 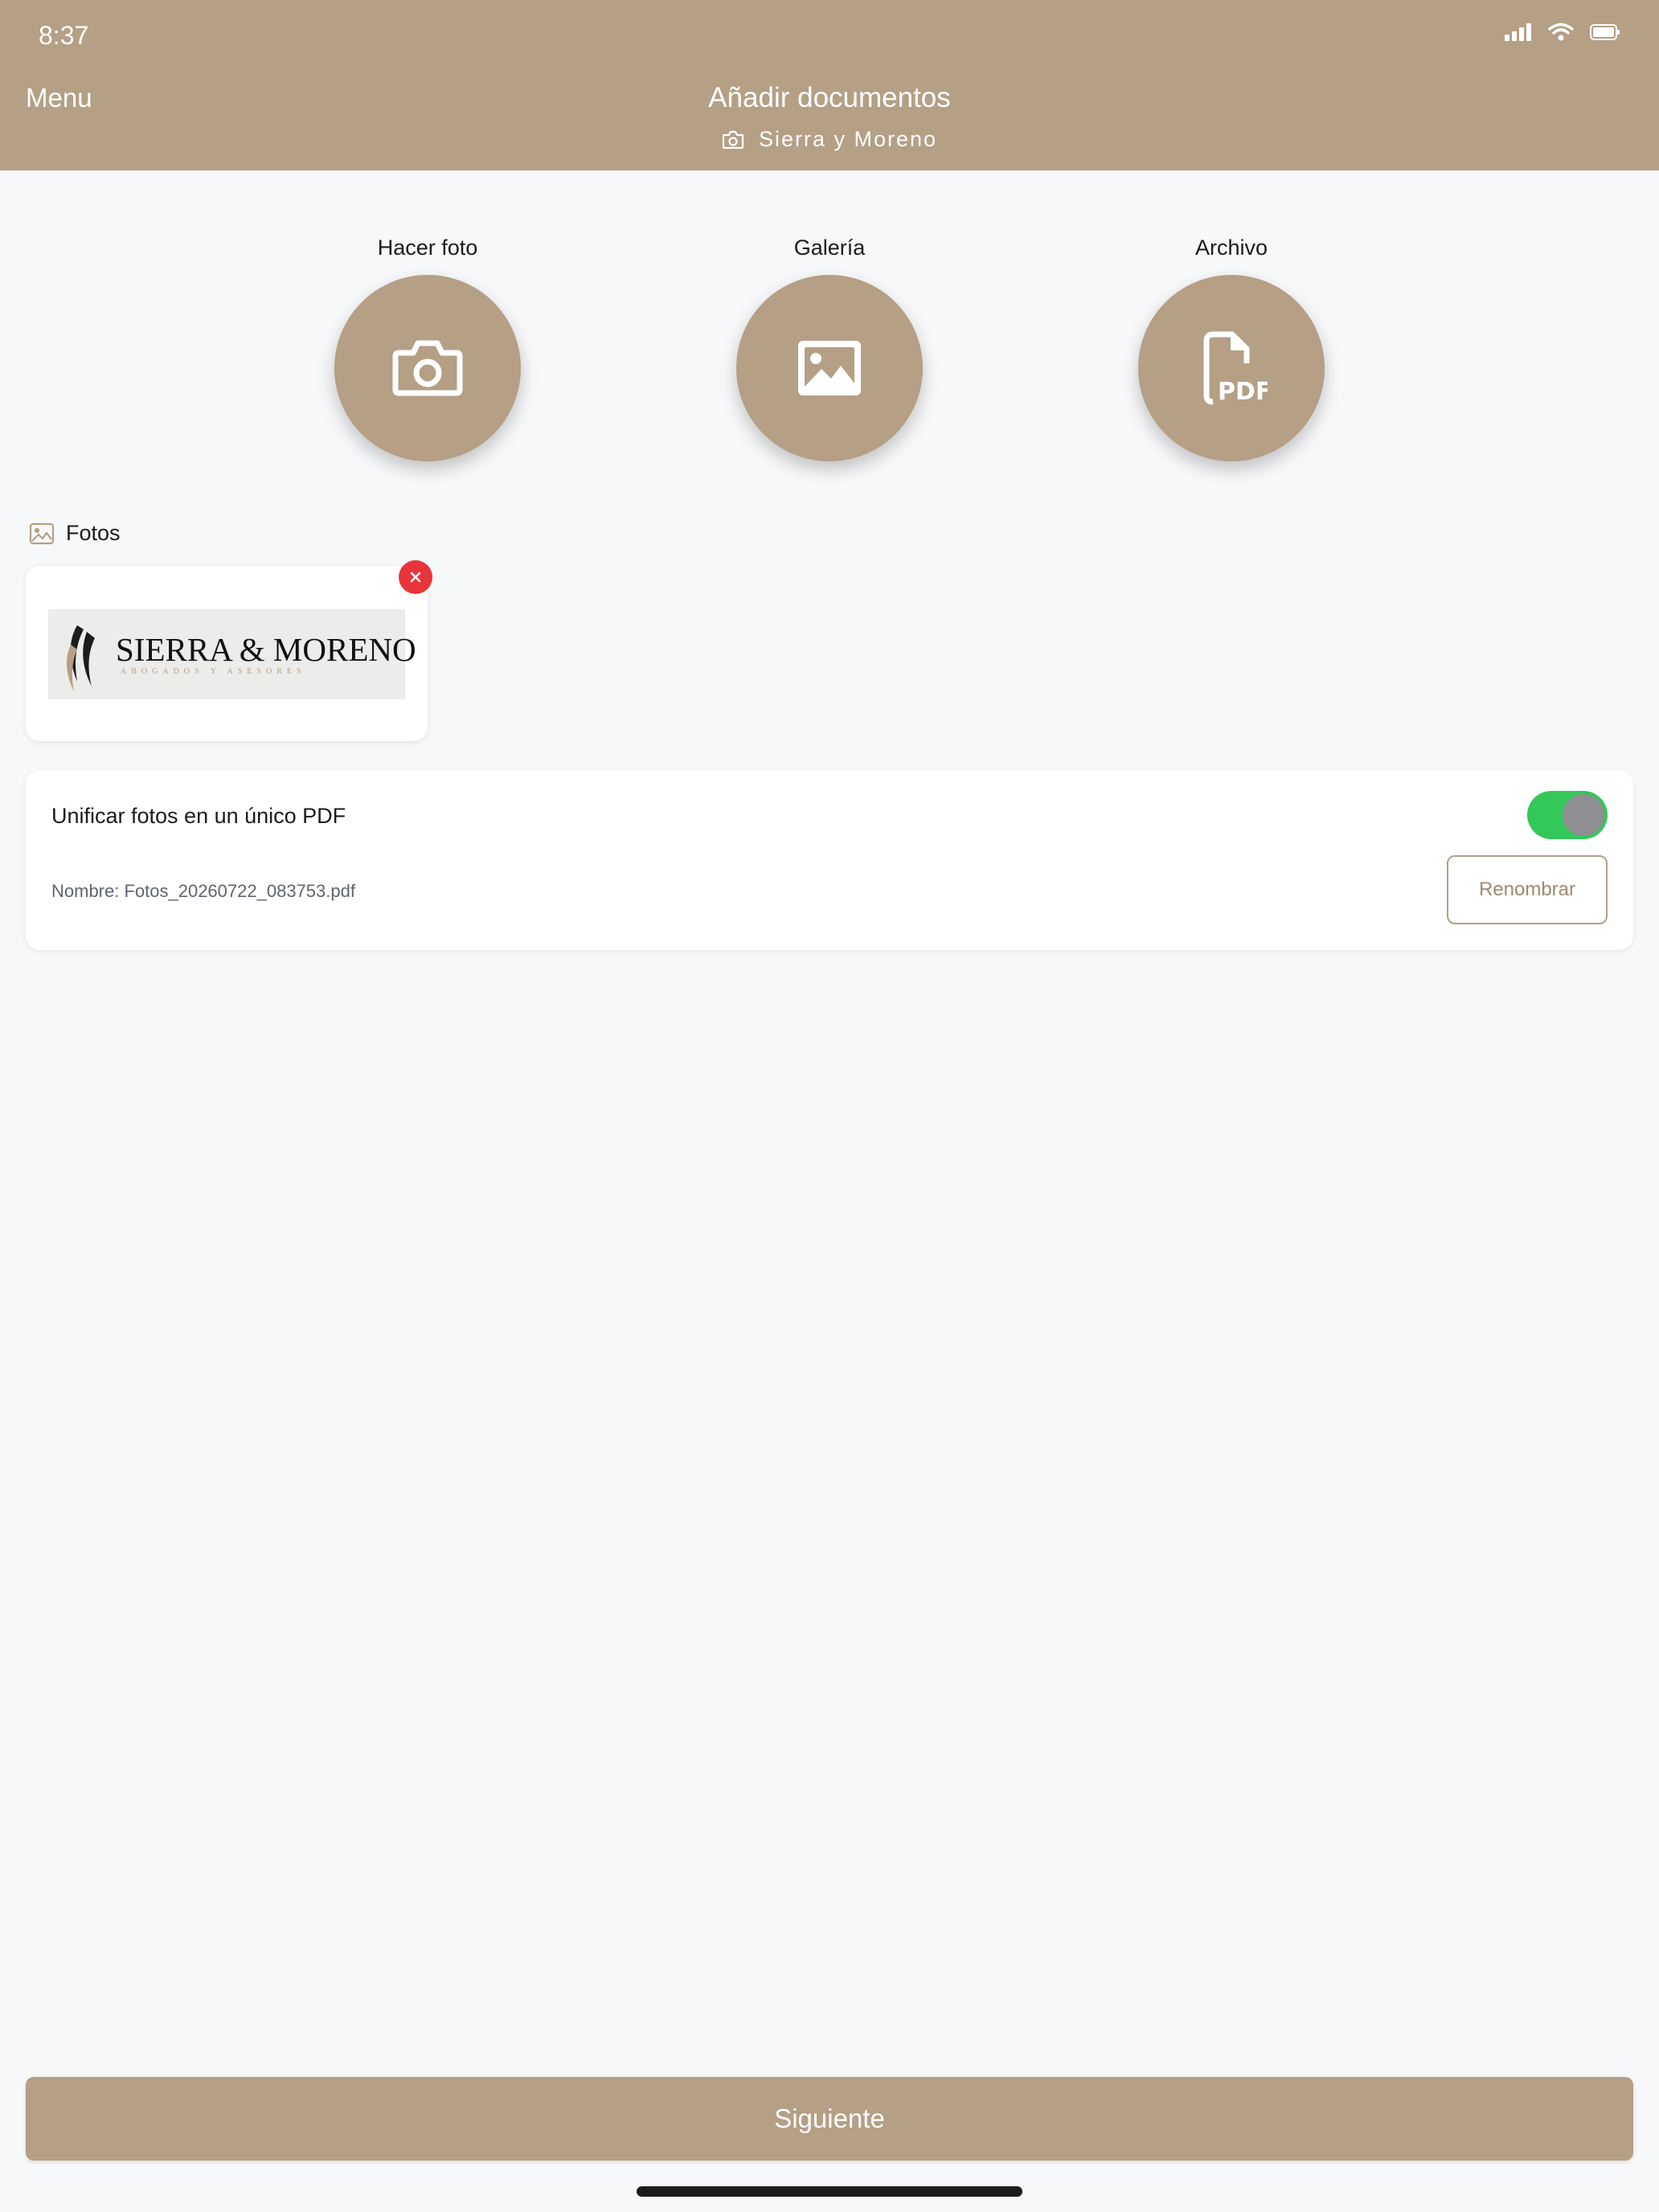 I want to click on photo-card: SIERRA & MORENO ABOGADOS Y ASESORES, so click(x=227, y=653).